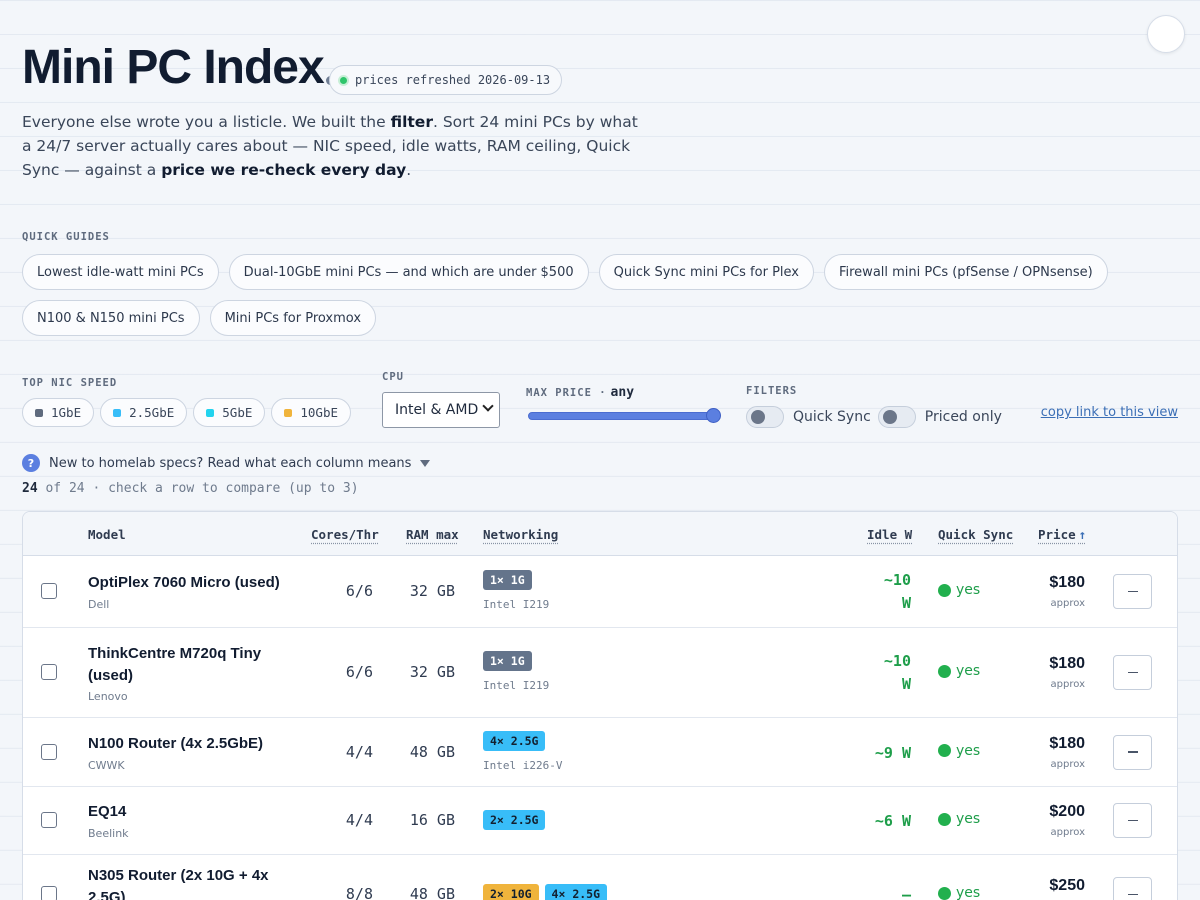  I want to click on quick-sync-toggle, so click(765, 417).